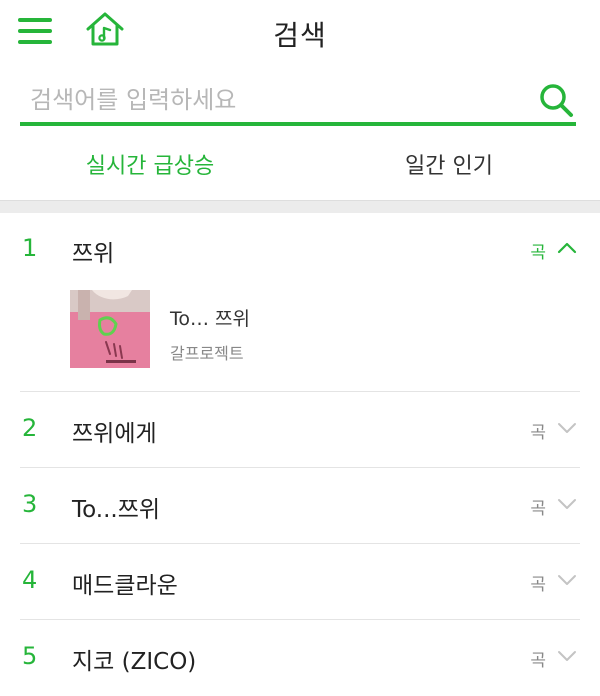  Describe the element at coordinates (30, 580) in the screenshot. I see `rank-number: 4` at that location.